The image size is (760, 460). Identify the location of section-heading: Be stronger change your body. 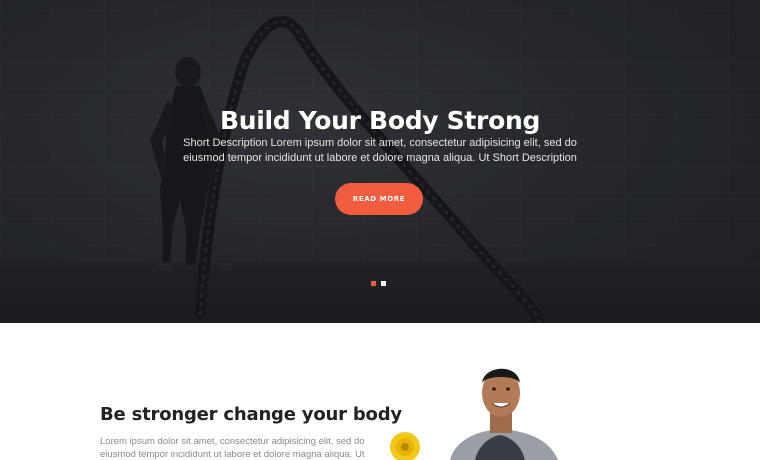
(251, 414).